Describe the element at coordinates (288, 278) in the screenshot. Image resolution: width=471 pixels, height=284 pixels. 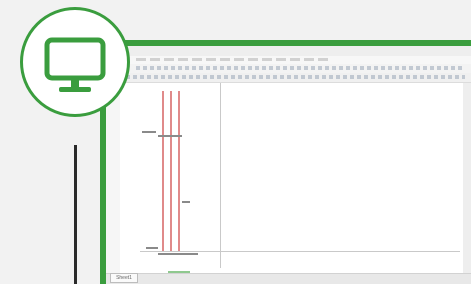
I see `status-bar: Sheet1` at that location.